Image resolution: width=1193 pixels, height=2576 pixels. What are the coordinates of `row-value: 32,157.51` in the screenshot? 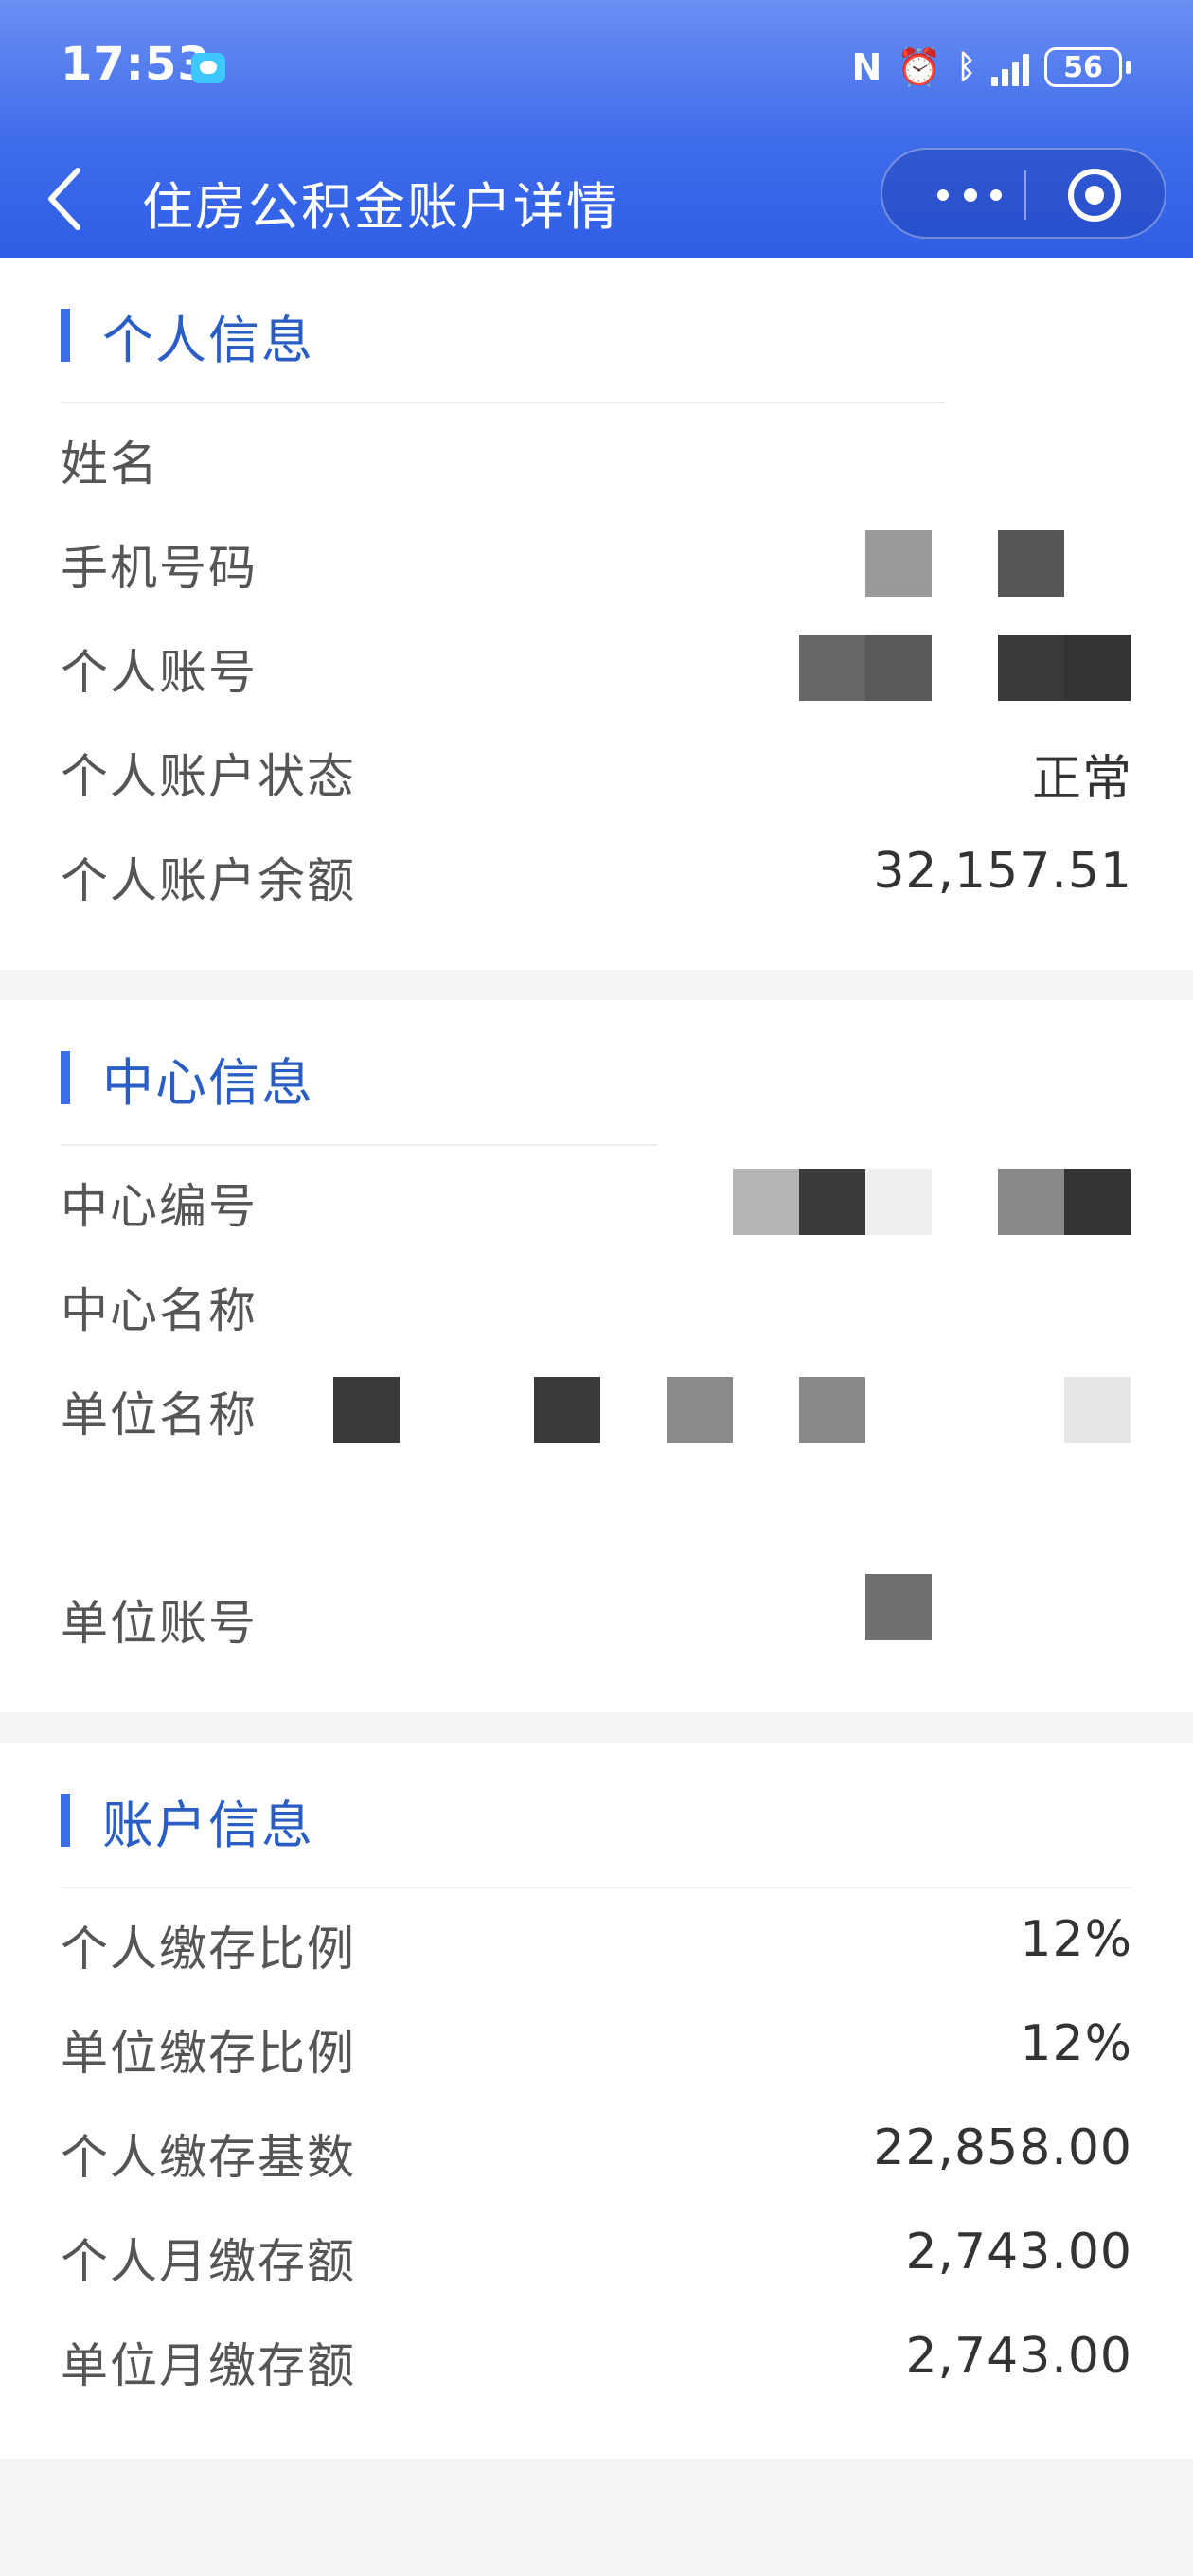 It's located at (1002, 871).